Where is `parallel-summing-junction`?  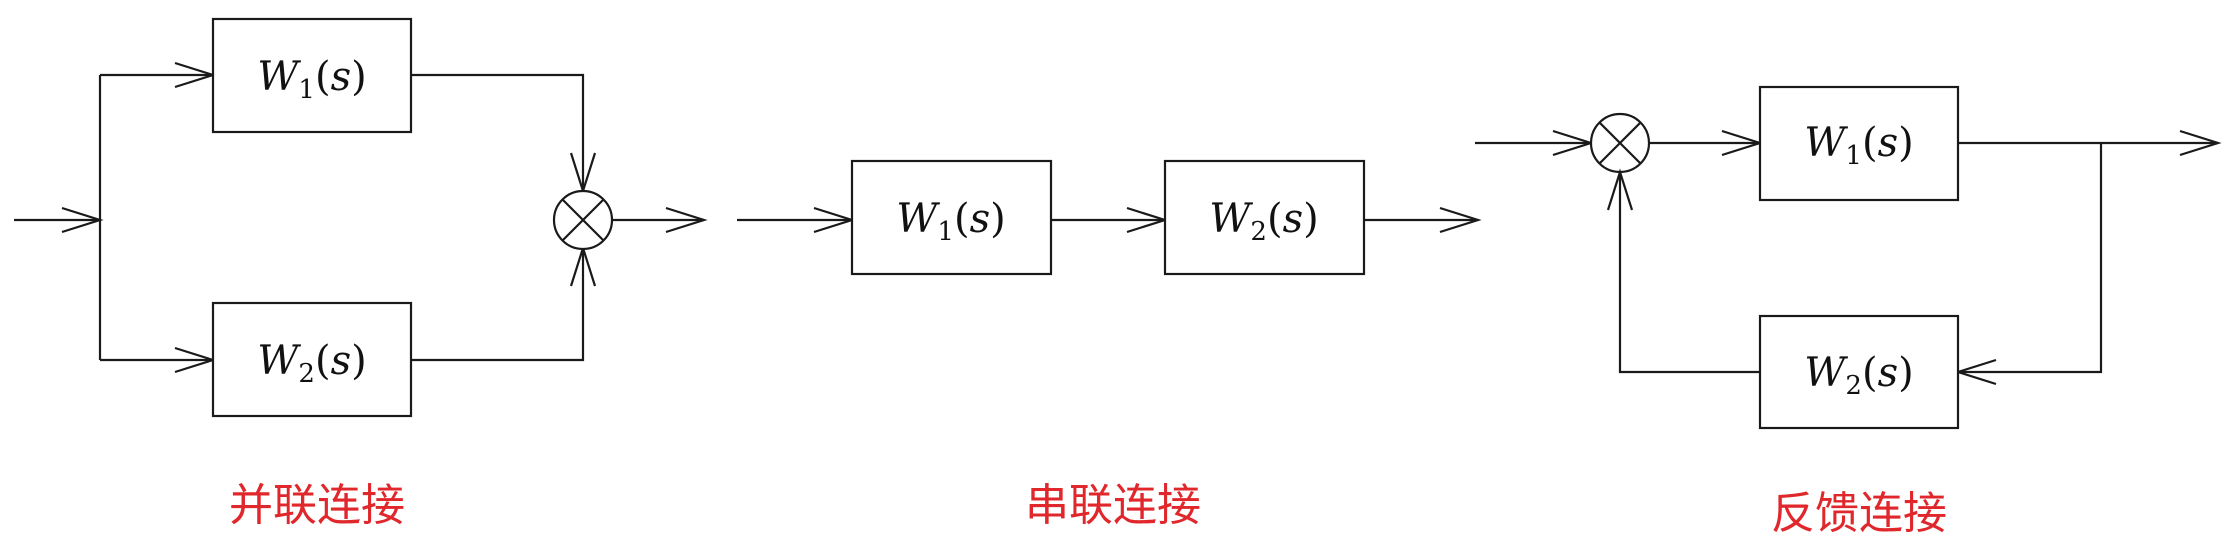
parallel-summing-junction is located at coordinates (583, 220).